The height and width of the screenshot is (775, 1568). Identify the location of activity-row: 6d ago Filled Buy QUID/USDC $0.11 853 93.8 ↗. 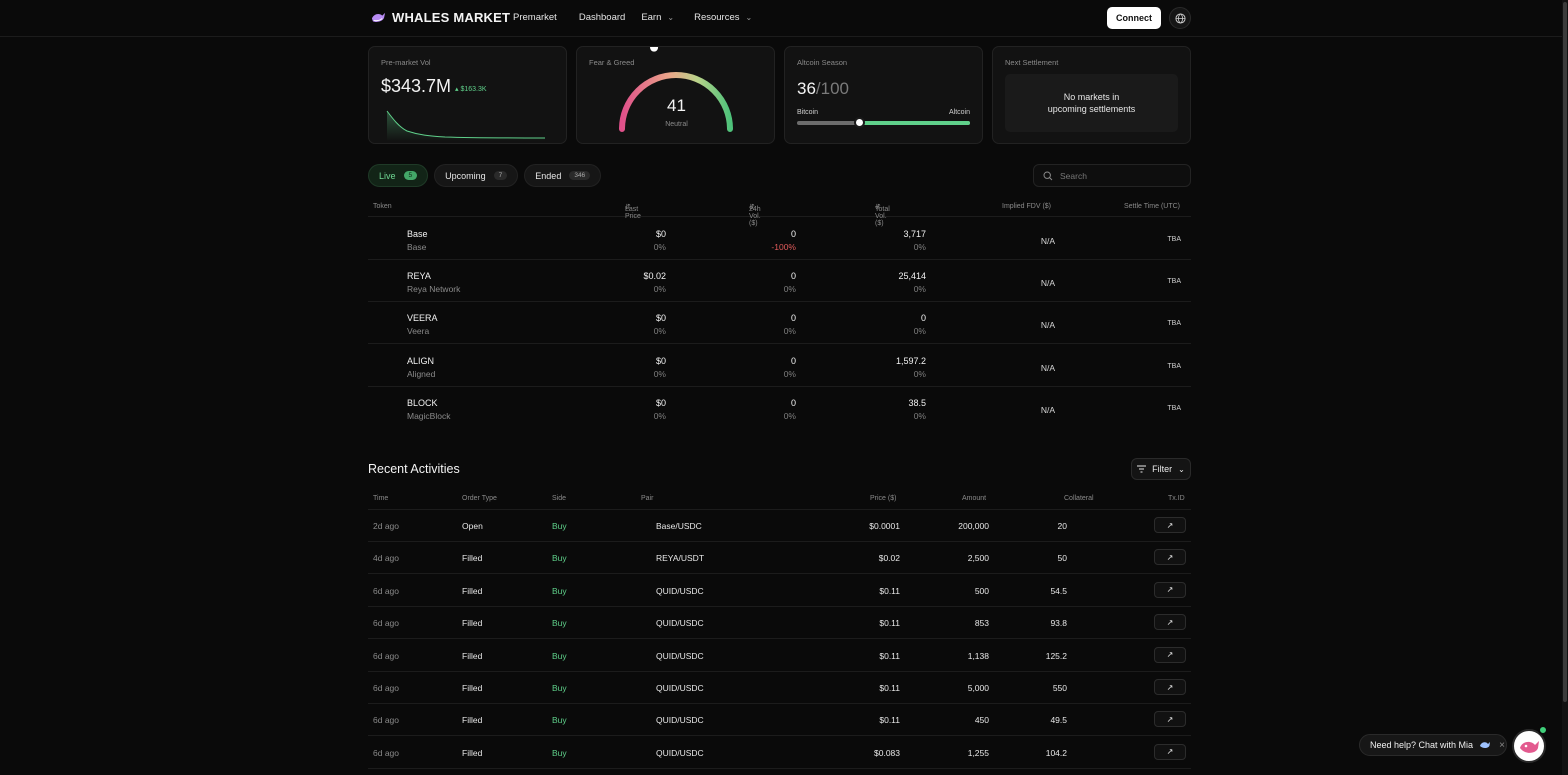
(779, 623).